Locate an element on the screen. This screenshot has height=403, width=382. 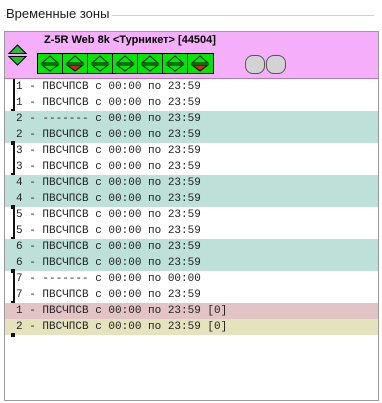
expand-collapse-icon is located at coordinates (17, 55).